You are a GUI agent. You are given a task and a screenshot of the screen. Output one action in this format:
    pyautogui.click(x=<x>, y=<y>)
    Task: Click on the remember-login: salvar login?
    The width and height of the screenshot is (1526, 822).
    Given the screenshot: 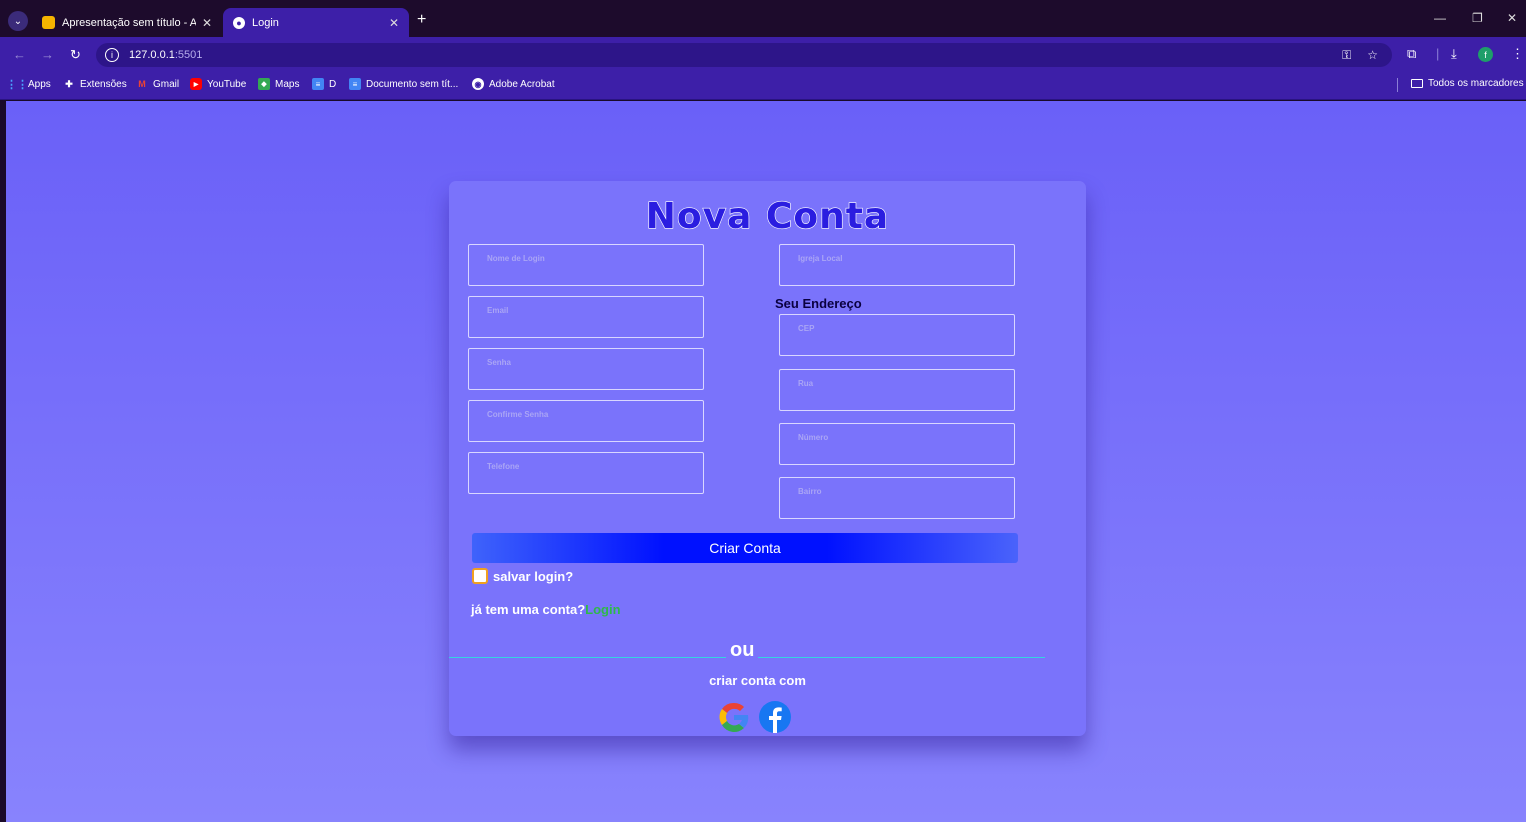 What is the action you would take?
    pyautogui.click(x=522, y=576)
    